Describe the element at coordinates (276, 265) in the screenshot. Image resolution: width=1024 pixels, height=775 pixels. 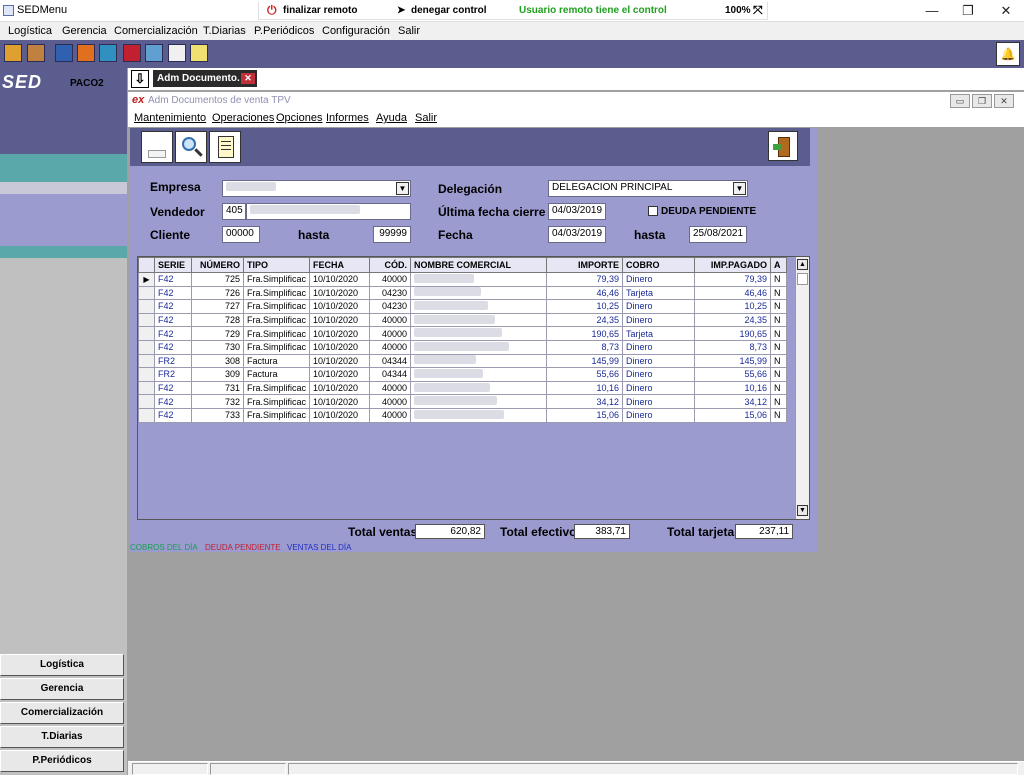
I see `col-tipo: TIPO` at that location.